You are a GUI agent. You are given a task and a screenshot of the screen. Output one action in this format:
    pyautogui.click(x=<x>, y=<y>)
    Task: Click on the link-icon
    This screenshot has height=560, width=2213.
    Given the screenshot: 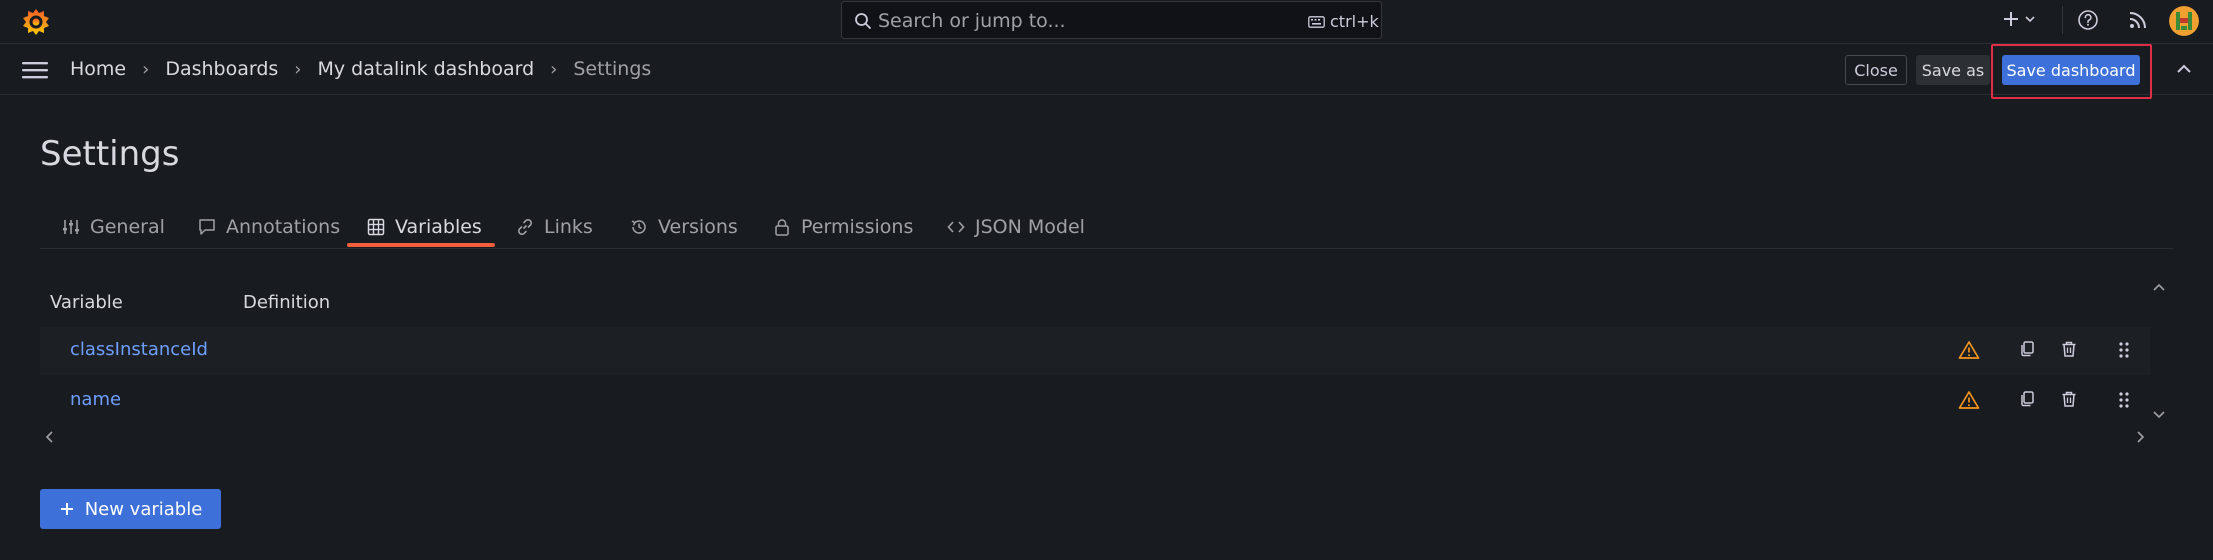 What is the action you would take?
    pyautogui.click(x=525, y=227)
    